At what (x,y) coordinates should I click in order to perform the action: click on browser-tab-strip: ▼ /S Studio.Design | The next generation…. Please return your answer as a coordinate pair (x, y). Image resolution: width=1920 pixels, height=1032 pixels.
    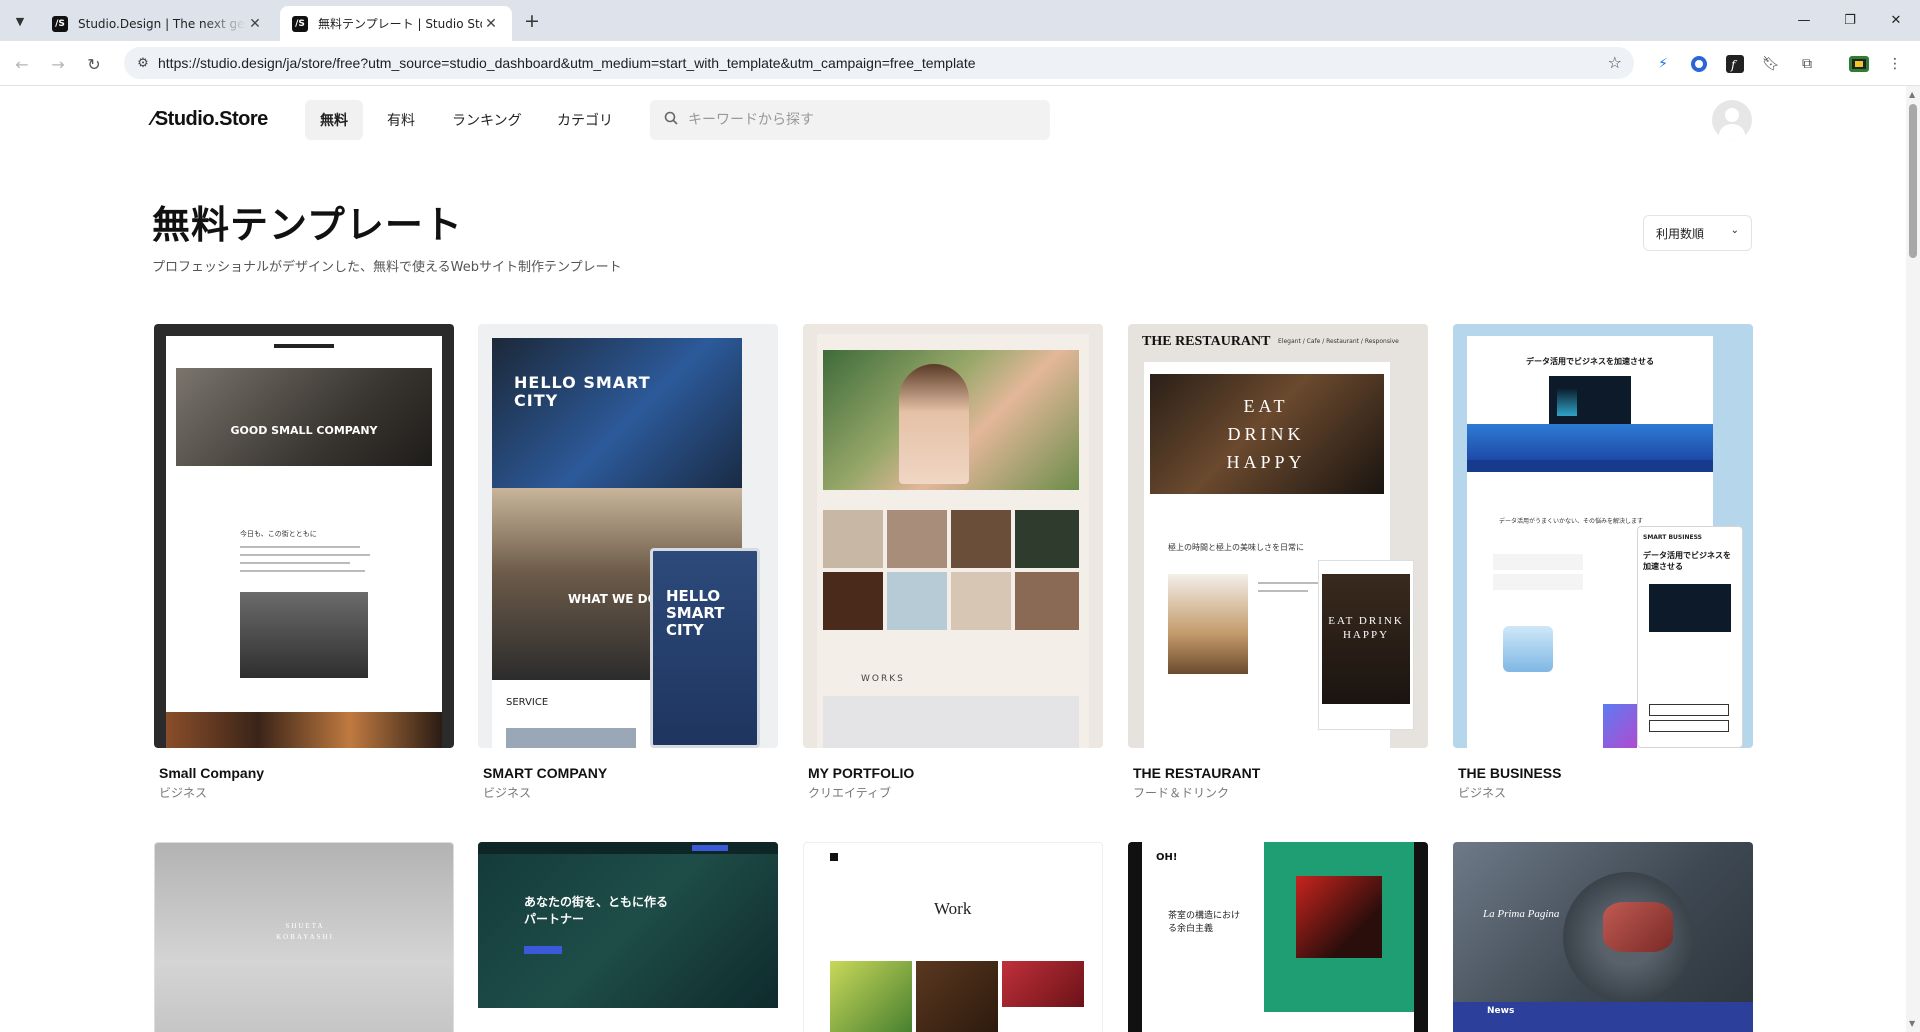
    Looking at the image, I should click on (960, 20).